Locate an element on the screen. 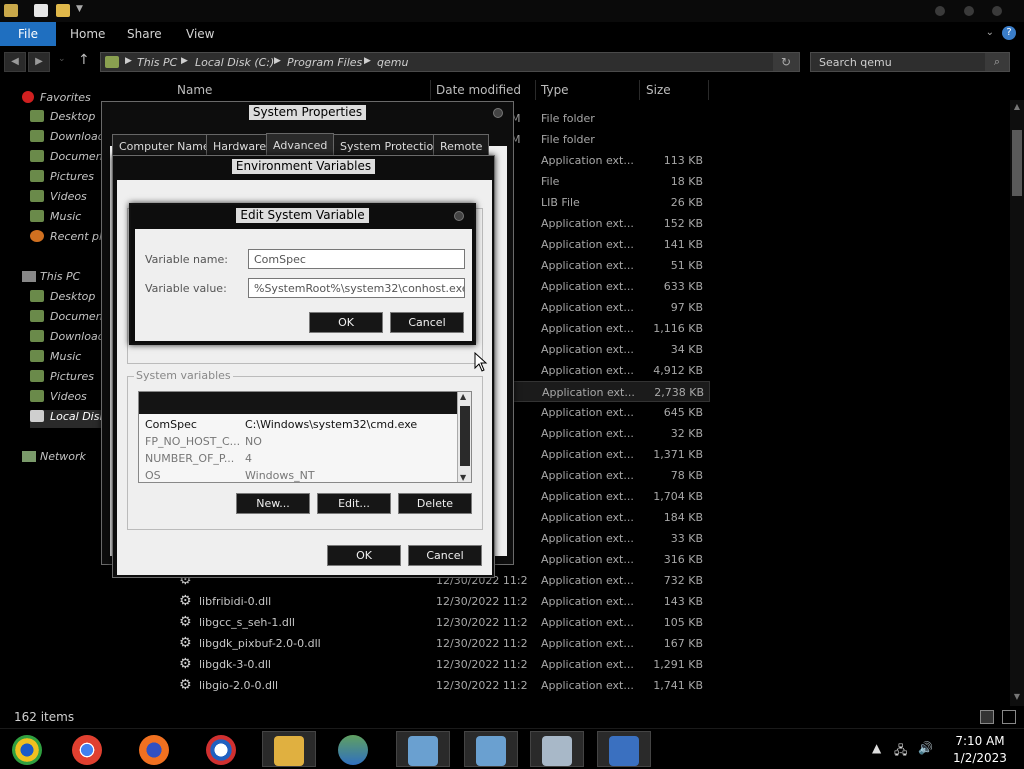  back-button: ◀ is located at coordinates (15, 62).